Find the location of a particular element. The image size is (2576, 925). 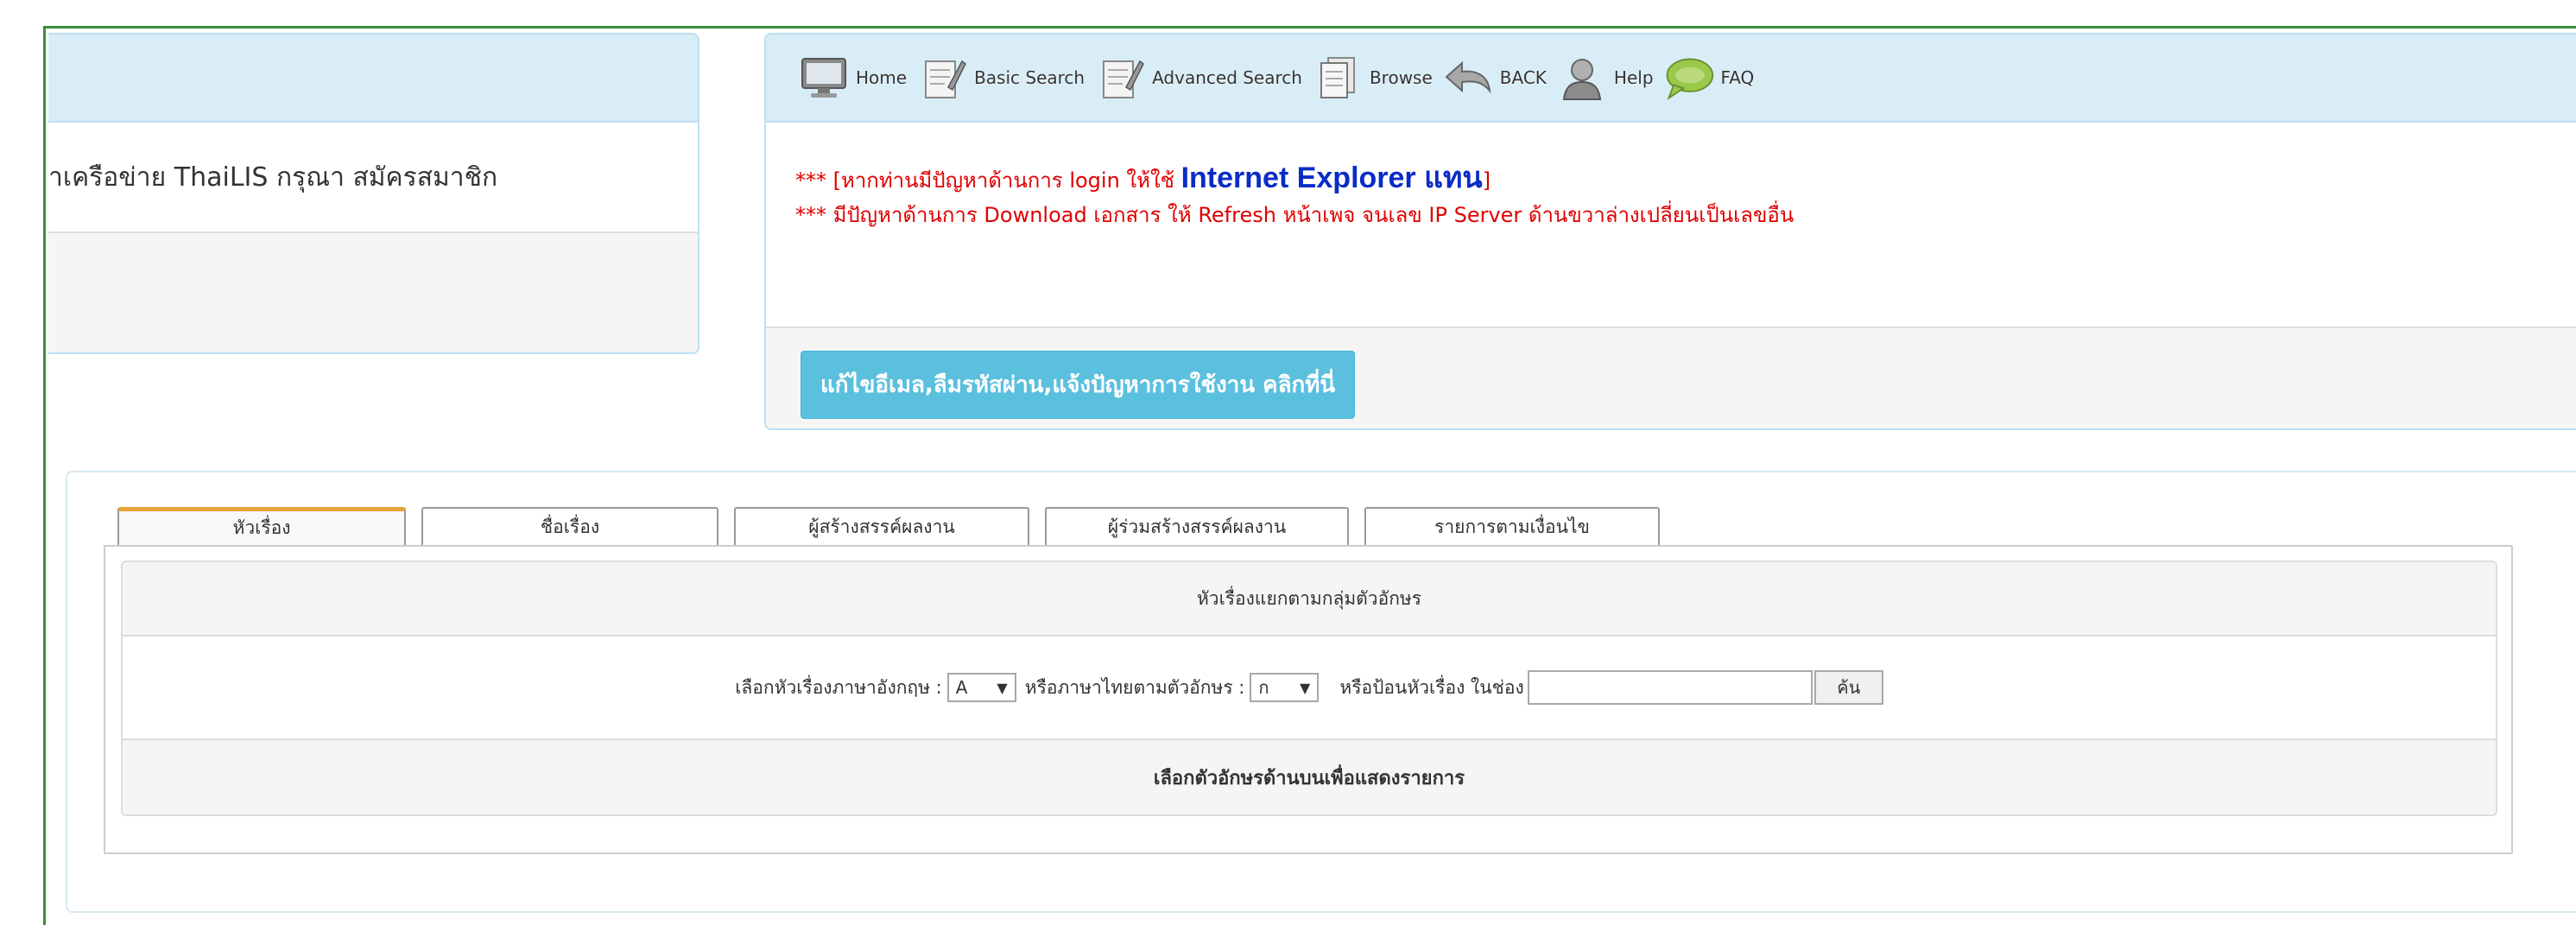

nav-home: Home is located at coordinates (852, 78).